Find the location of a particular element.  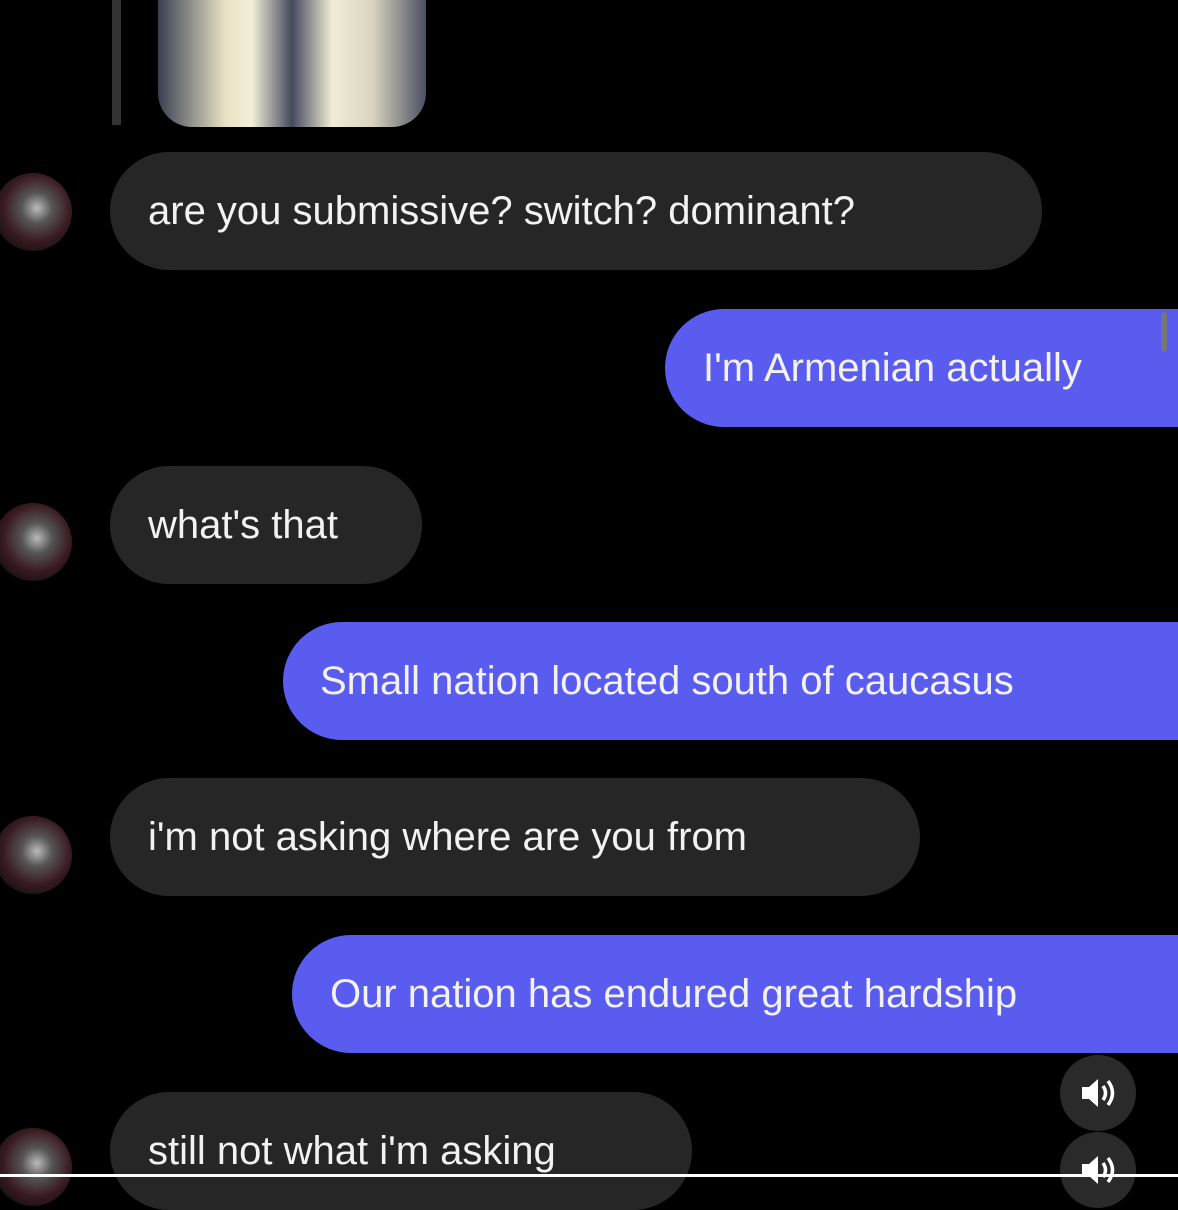

message-sent: Small nation located south of caucasus is located at coordinates (730, 681).